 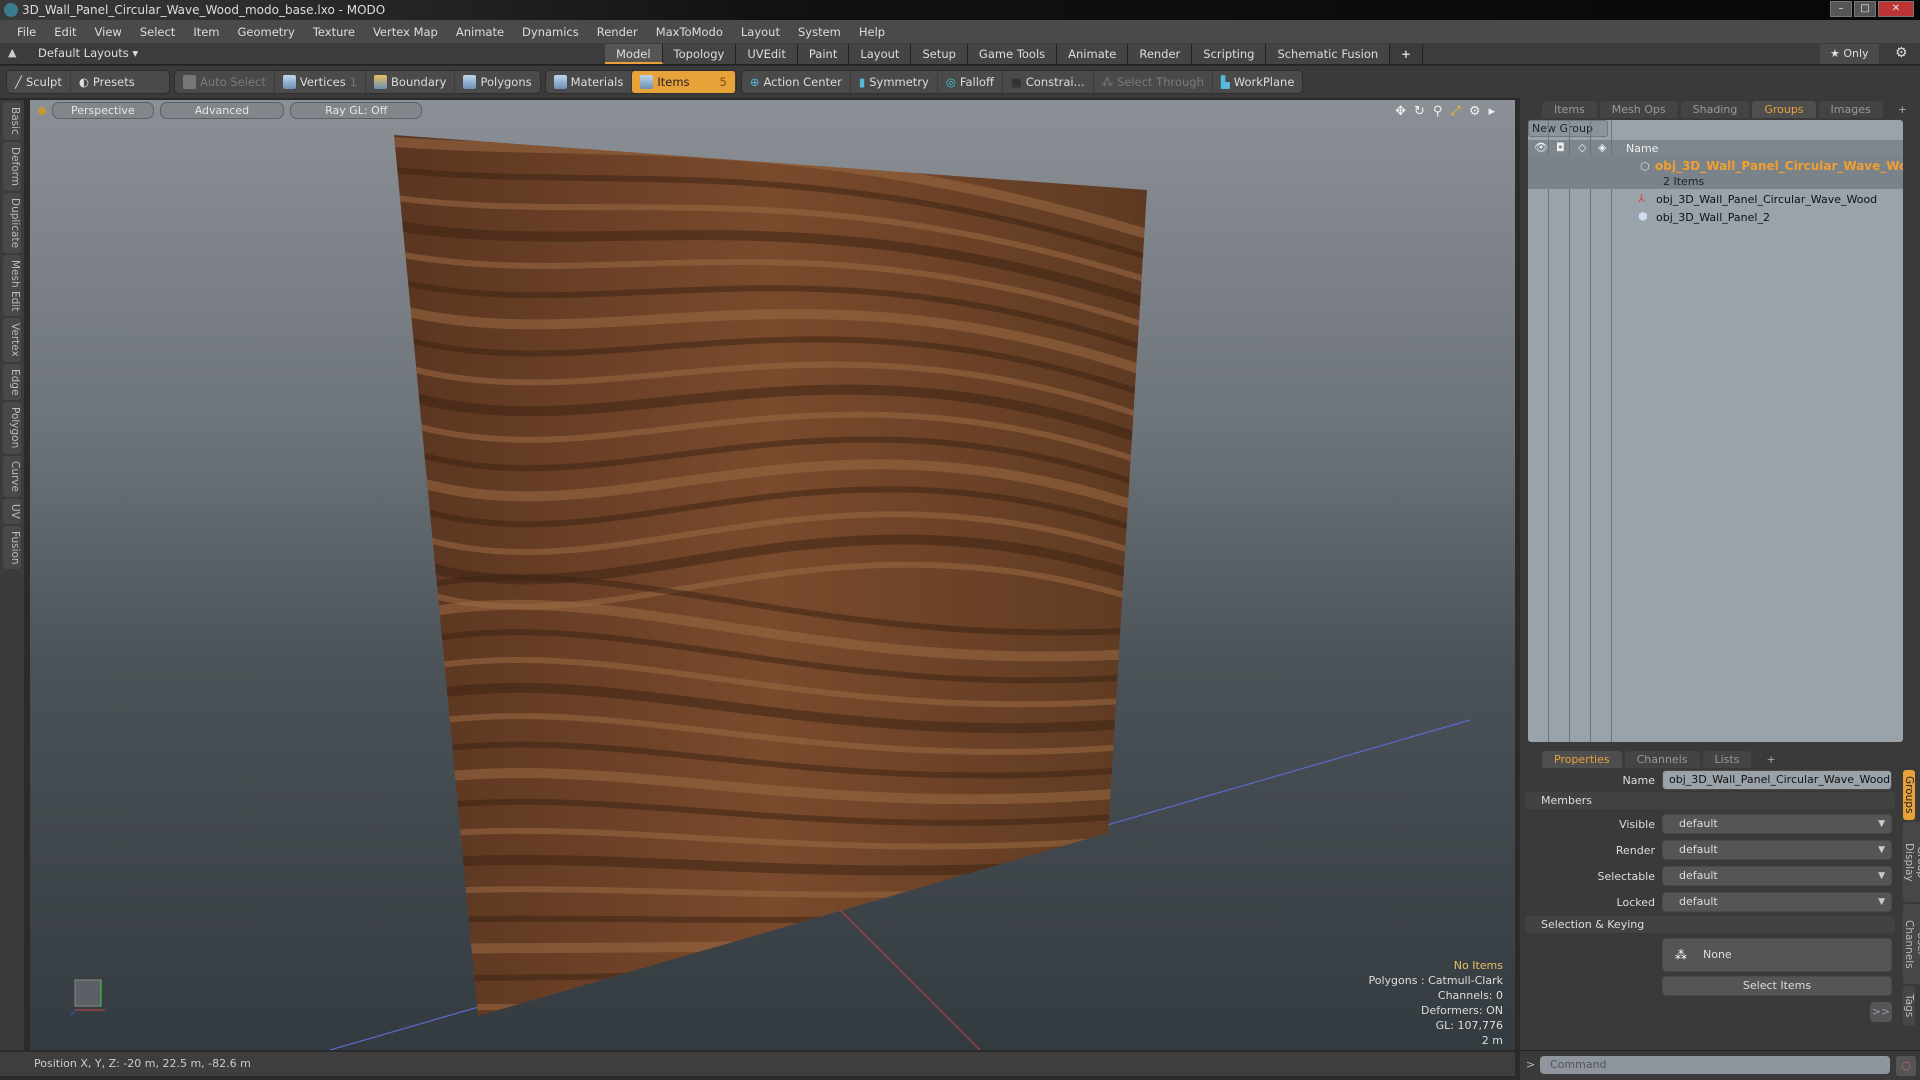 I want to click on tab-polygon: Polygon, so click(x=12, y=428).